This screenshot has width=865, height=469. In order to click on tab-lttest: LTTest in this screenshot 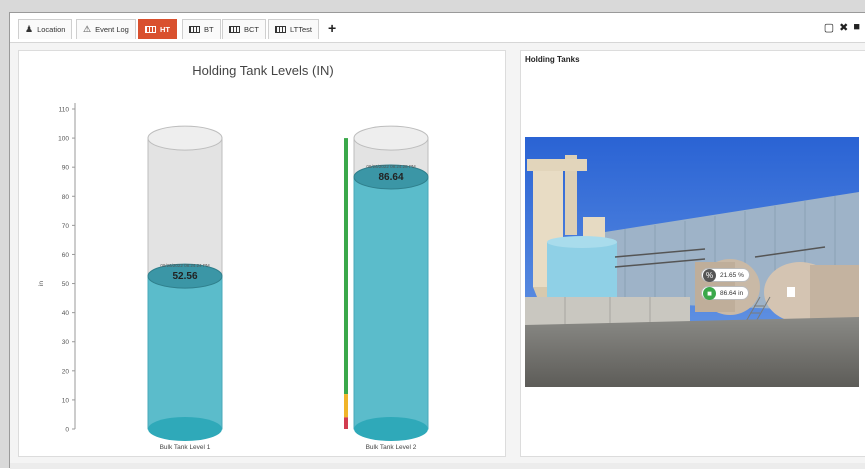, I will do `click(293, 29)`.